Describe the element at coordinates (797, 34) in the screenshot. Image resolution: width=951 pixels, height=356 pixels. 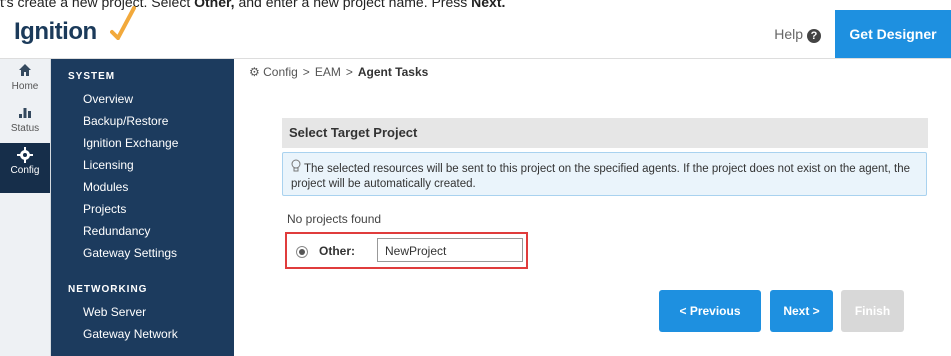
I see `help-link: Help?` at that location.